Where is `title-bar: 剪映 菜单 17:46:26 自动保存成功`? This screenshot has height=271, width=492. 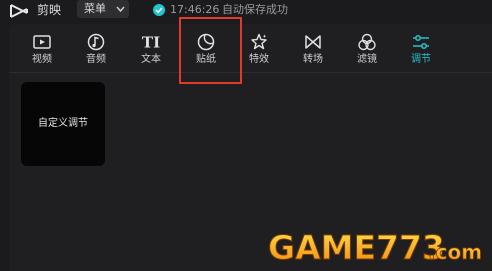 title-bar: 剪映 菜单 17:46:26 自动保存成功 is located at coordinates (246, 11).